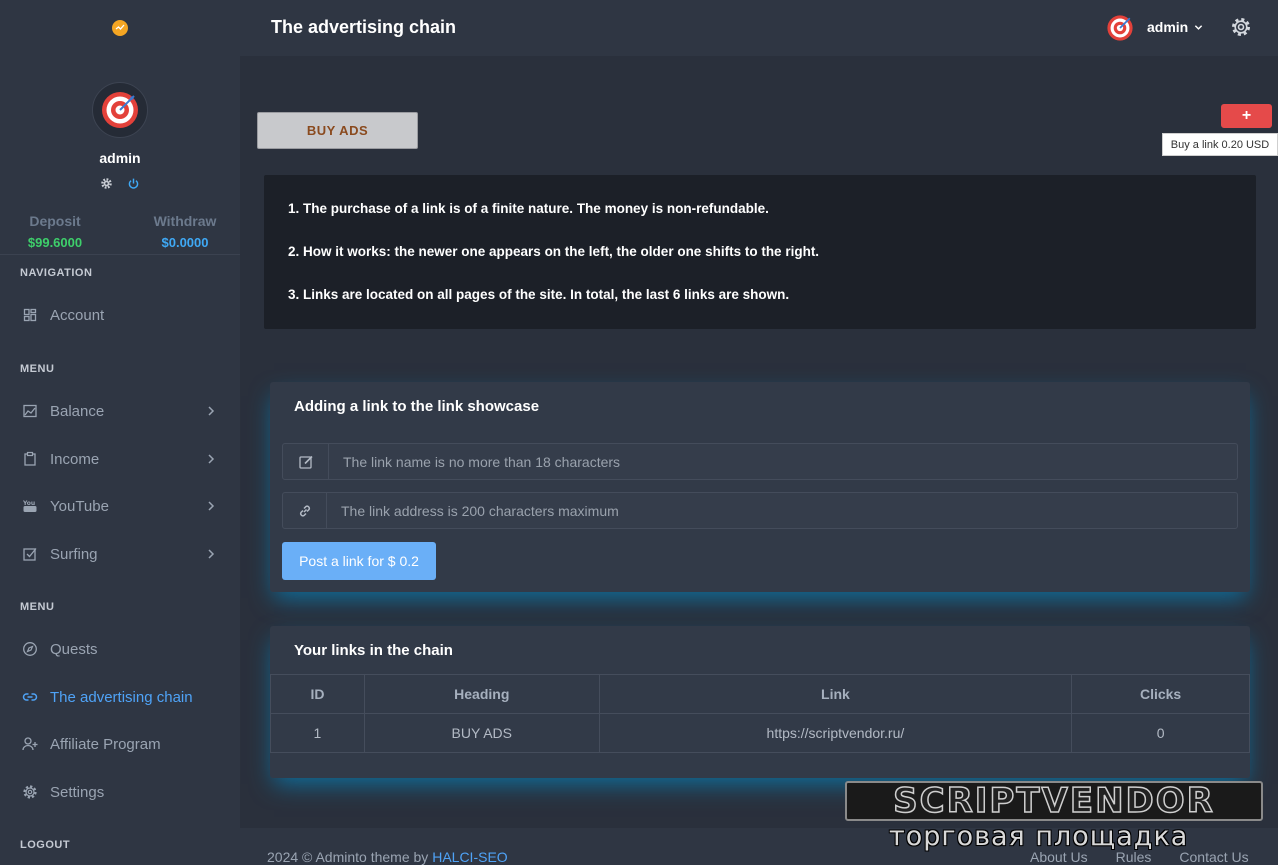 The height and width of the screenshot is (865, 1278). Describe the element at coordinates (364, 27) in the screenshot. I see `page-title: The advertising chain` at that location.